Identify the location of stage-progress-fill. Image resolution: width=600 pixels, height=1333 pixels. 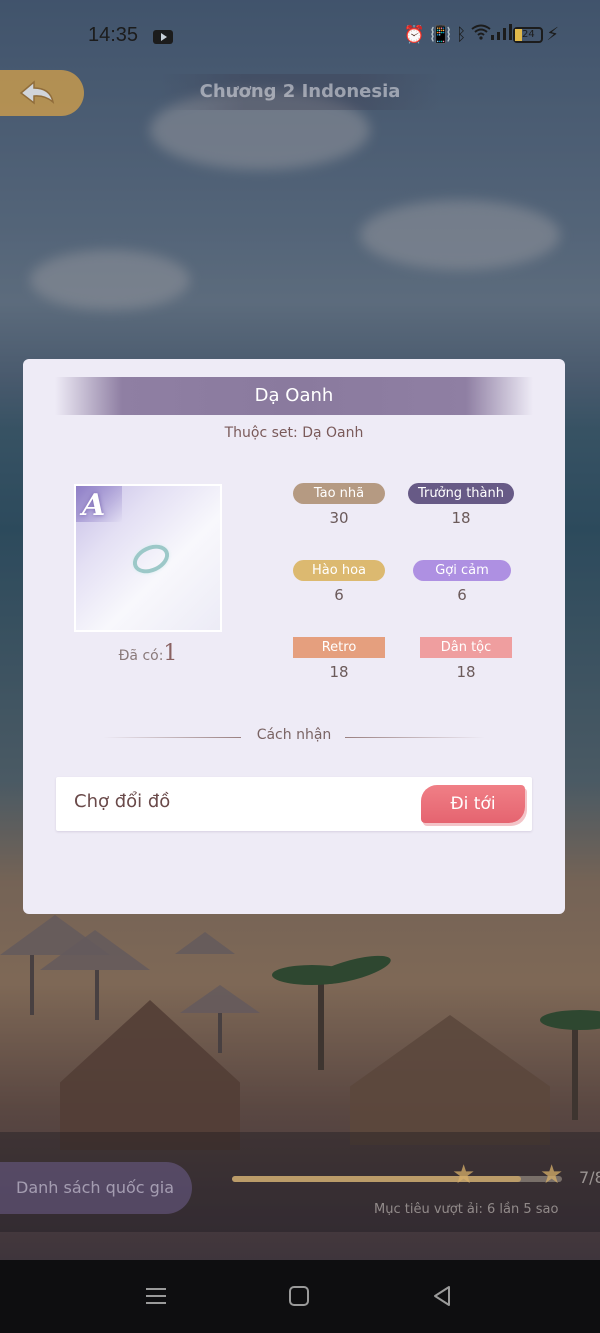
(376, 1179).